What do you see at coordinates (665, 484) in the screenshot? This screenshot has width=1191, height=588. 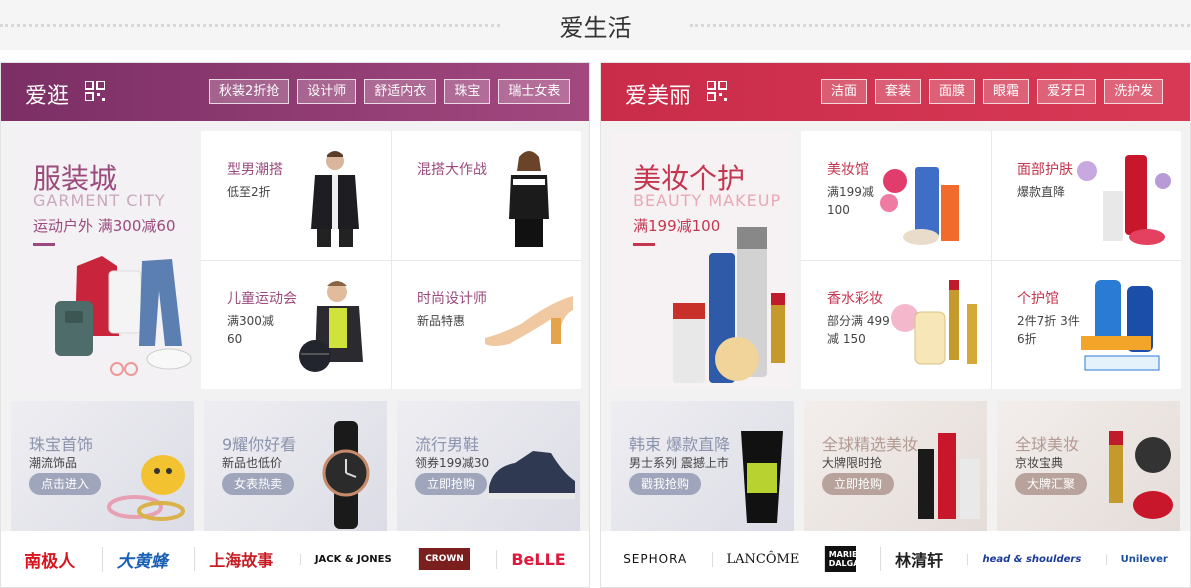 I see `promo-button: 戳我抢购` at bounding box center [665, 484].